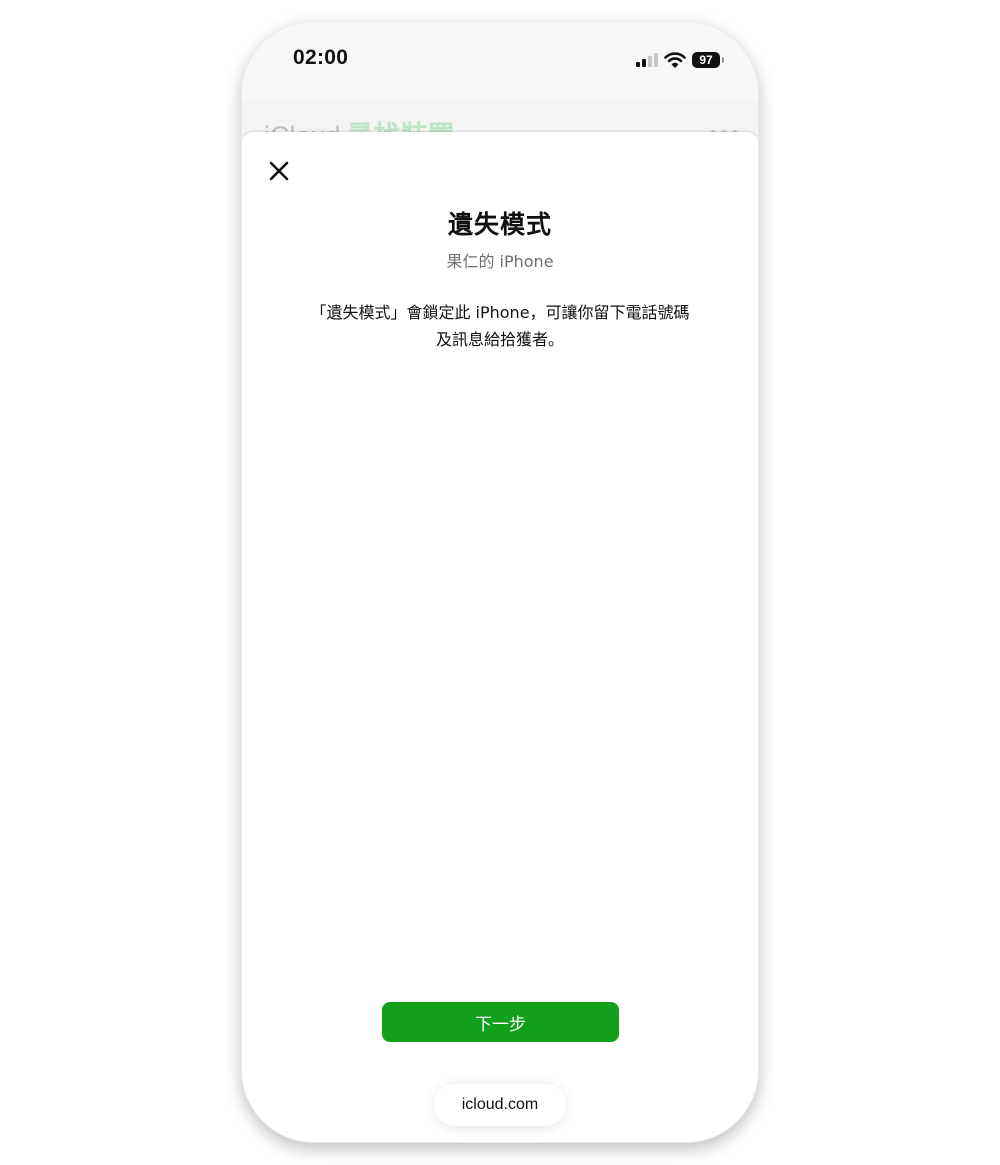  Describe the element at coordinates (500, 326) in the screenshot. I see `lost-mode-description: 「遺失模式」會鎖定此 iPhone，可讓你留下電話號碼 及訊息給拾獲者。` at that location.